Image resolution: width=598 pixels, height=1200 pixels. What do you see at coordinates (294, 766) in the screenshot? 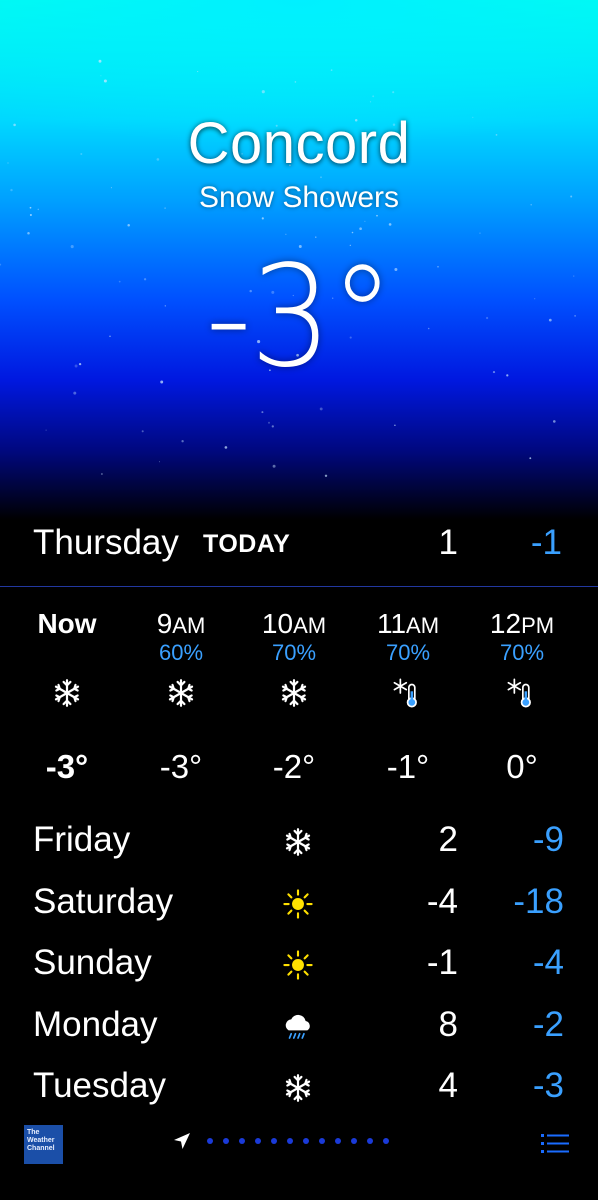
I see `hourly-temperature: -2°` at bounding box center [294, 766].